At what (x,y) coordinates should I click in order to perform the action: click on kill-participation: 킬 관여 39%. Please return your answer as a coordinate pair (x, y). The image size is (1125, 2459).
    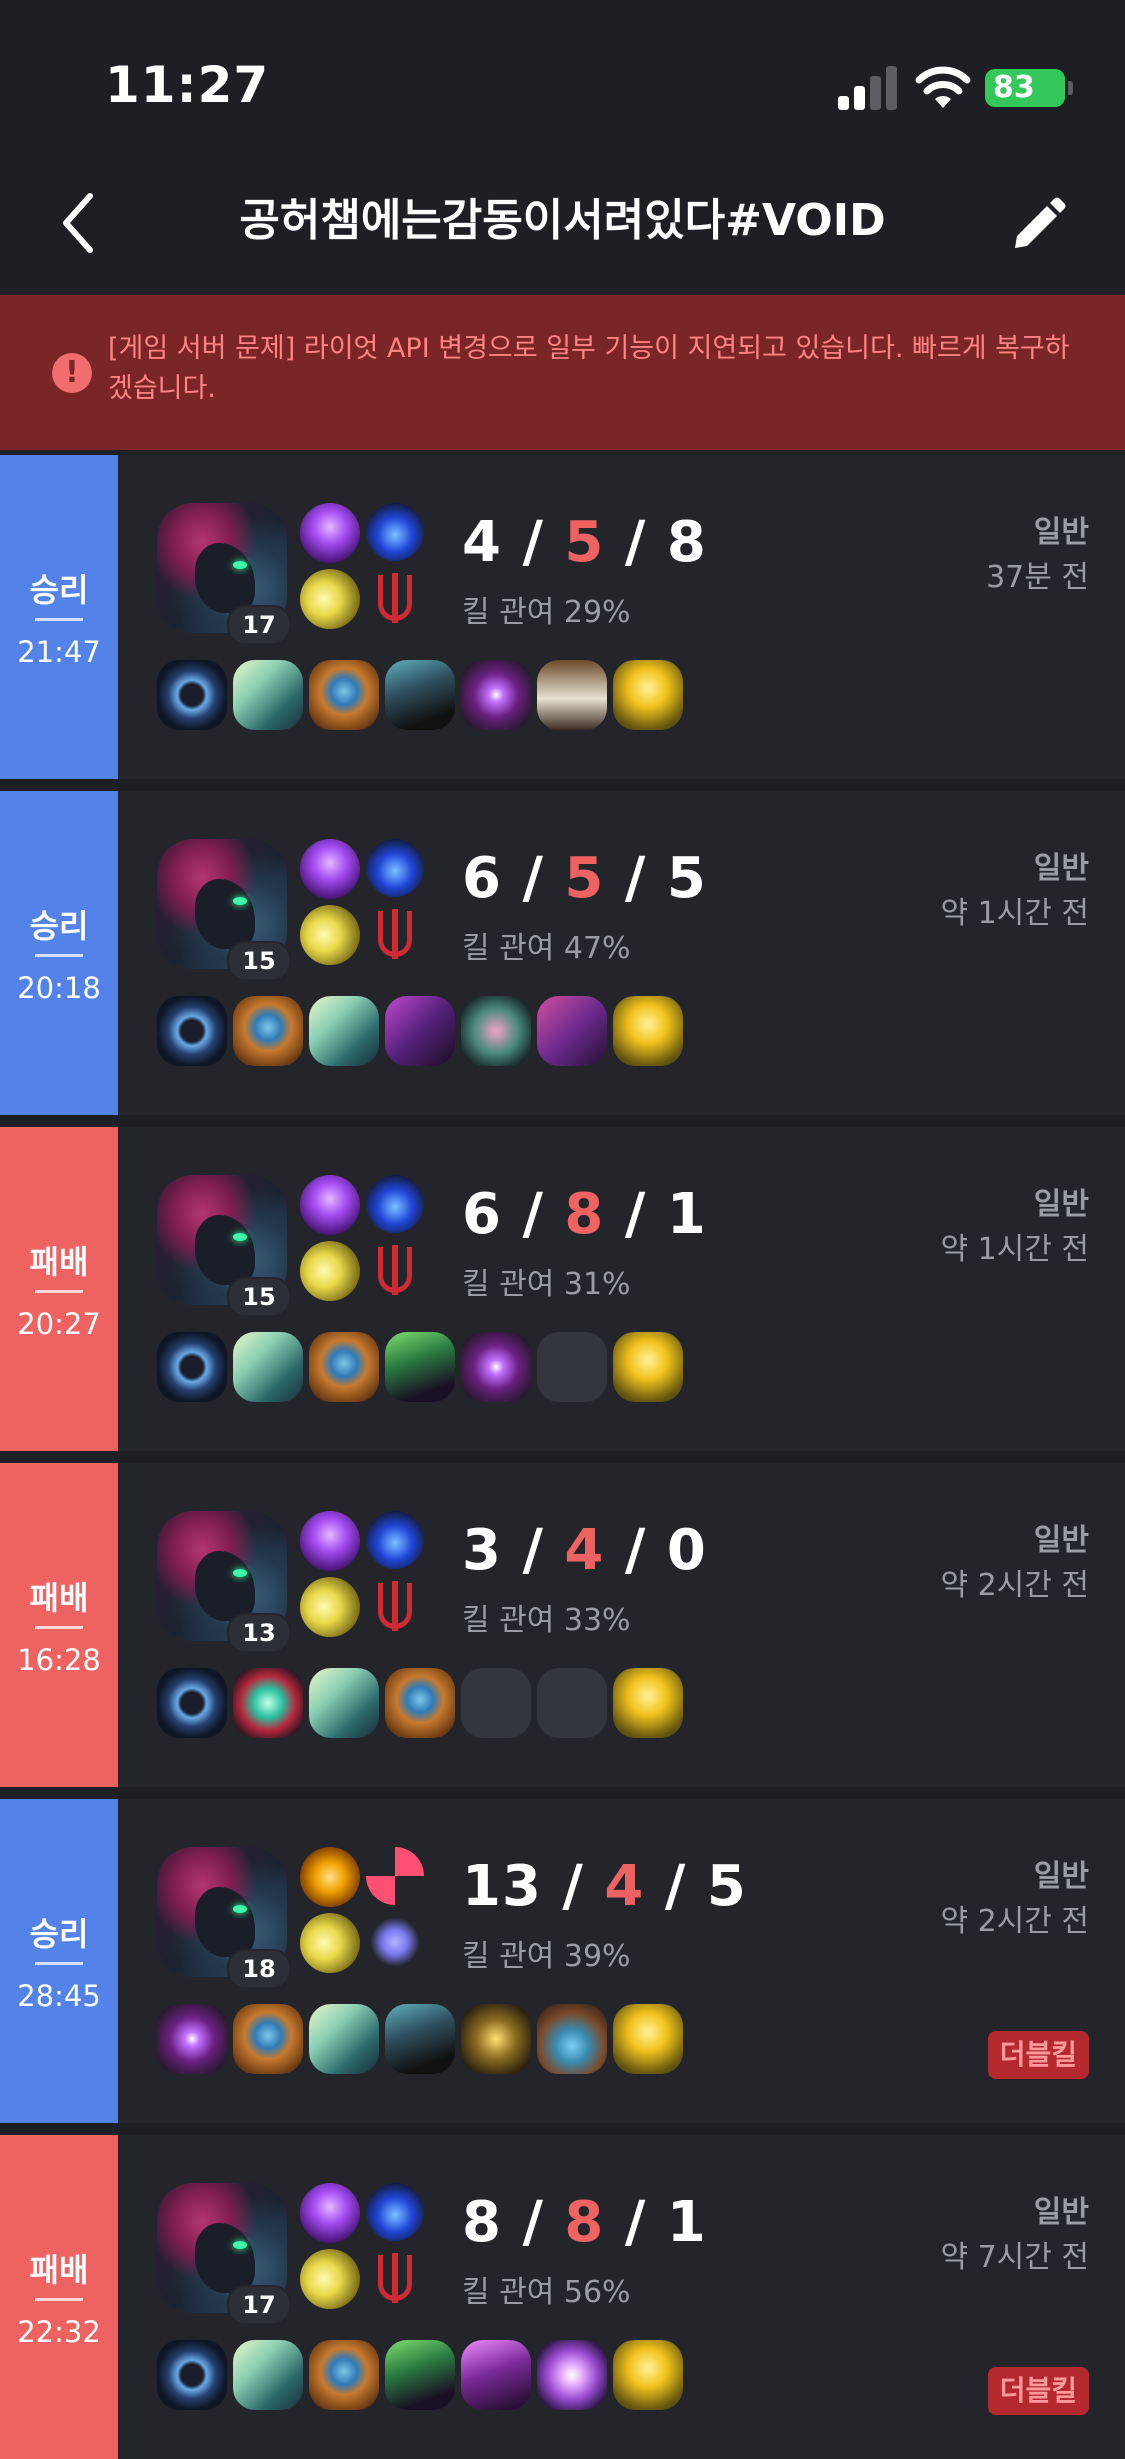
    Looking at the image, I should click on (546, 1956).